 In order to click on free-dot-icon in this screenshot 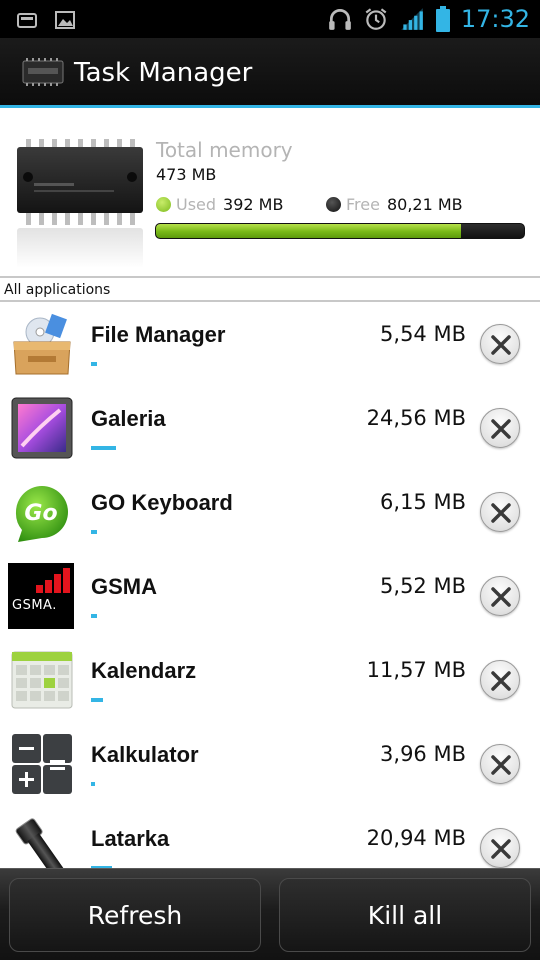, I will do `click(333, 204)`.